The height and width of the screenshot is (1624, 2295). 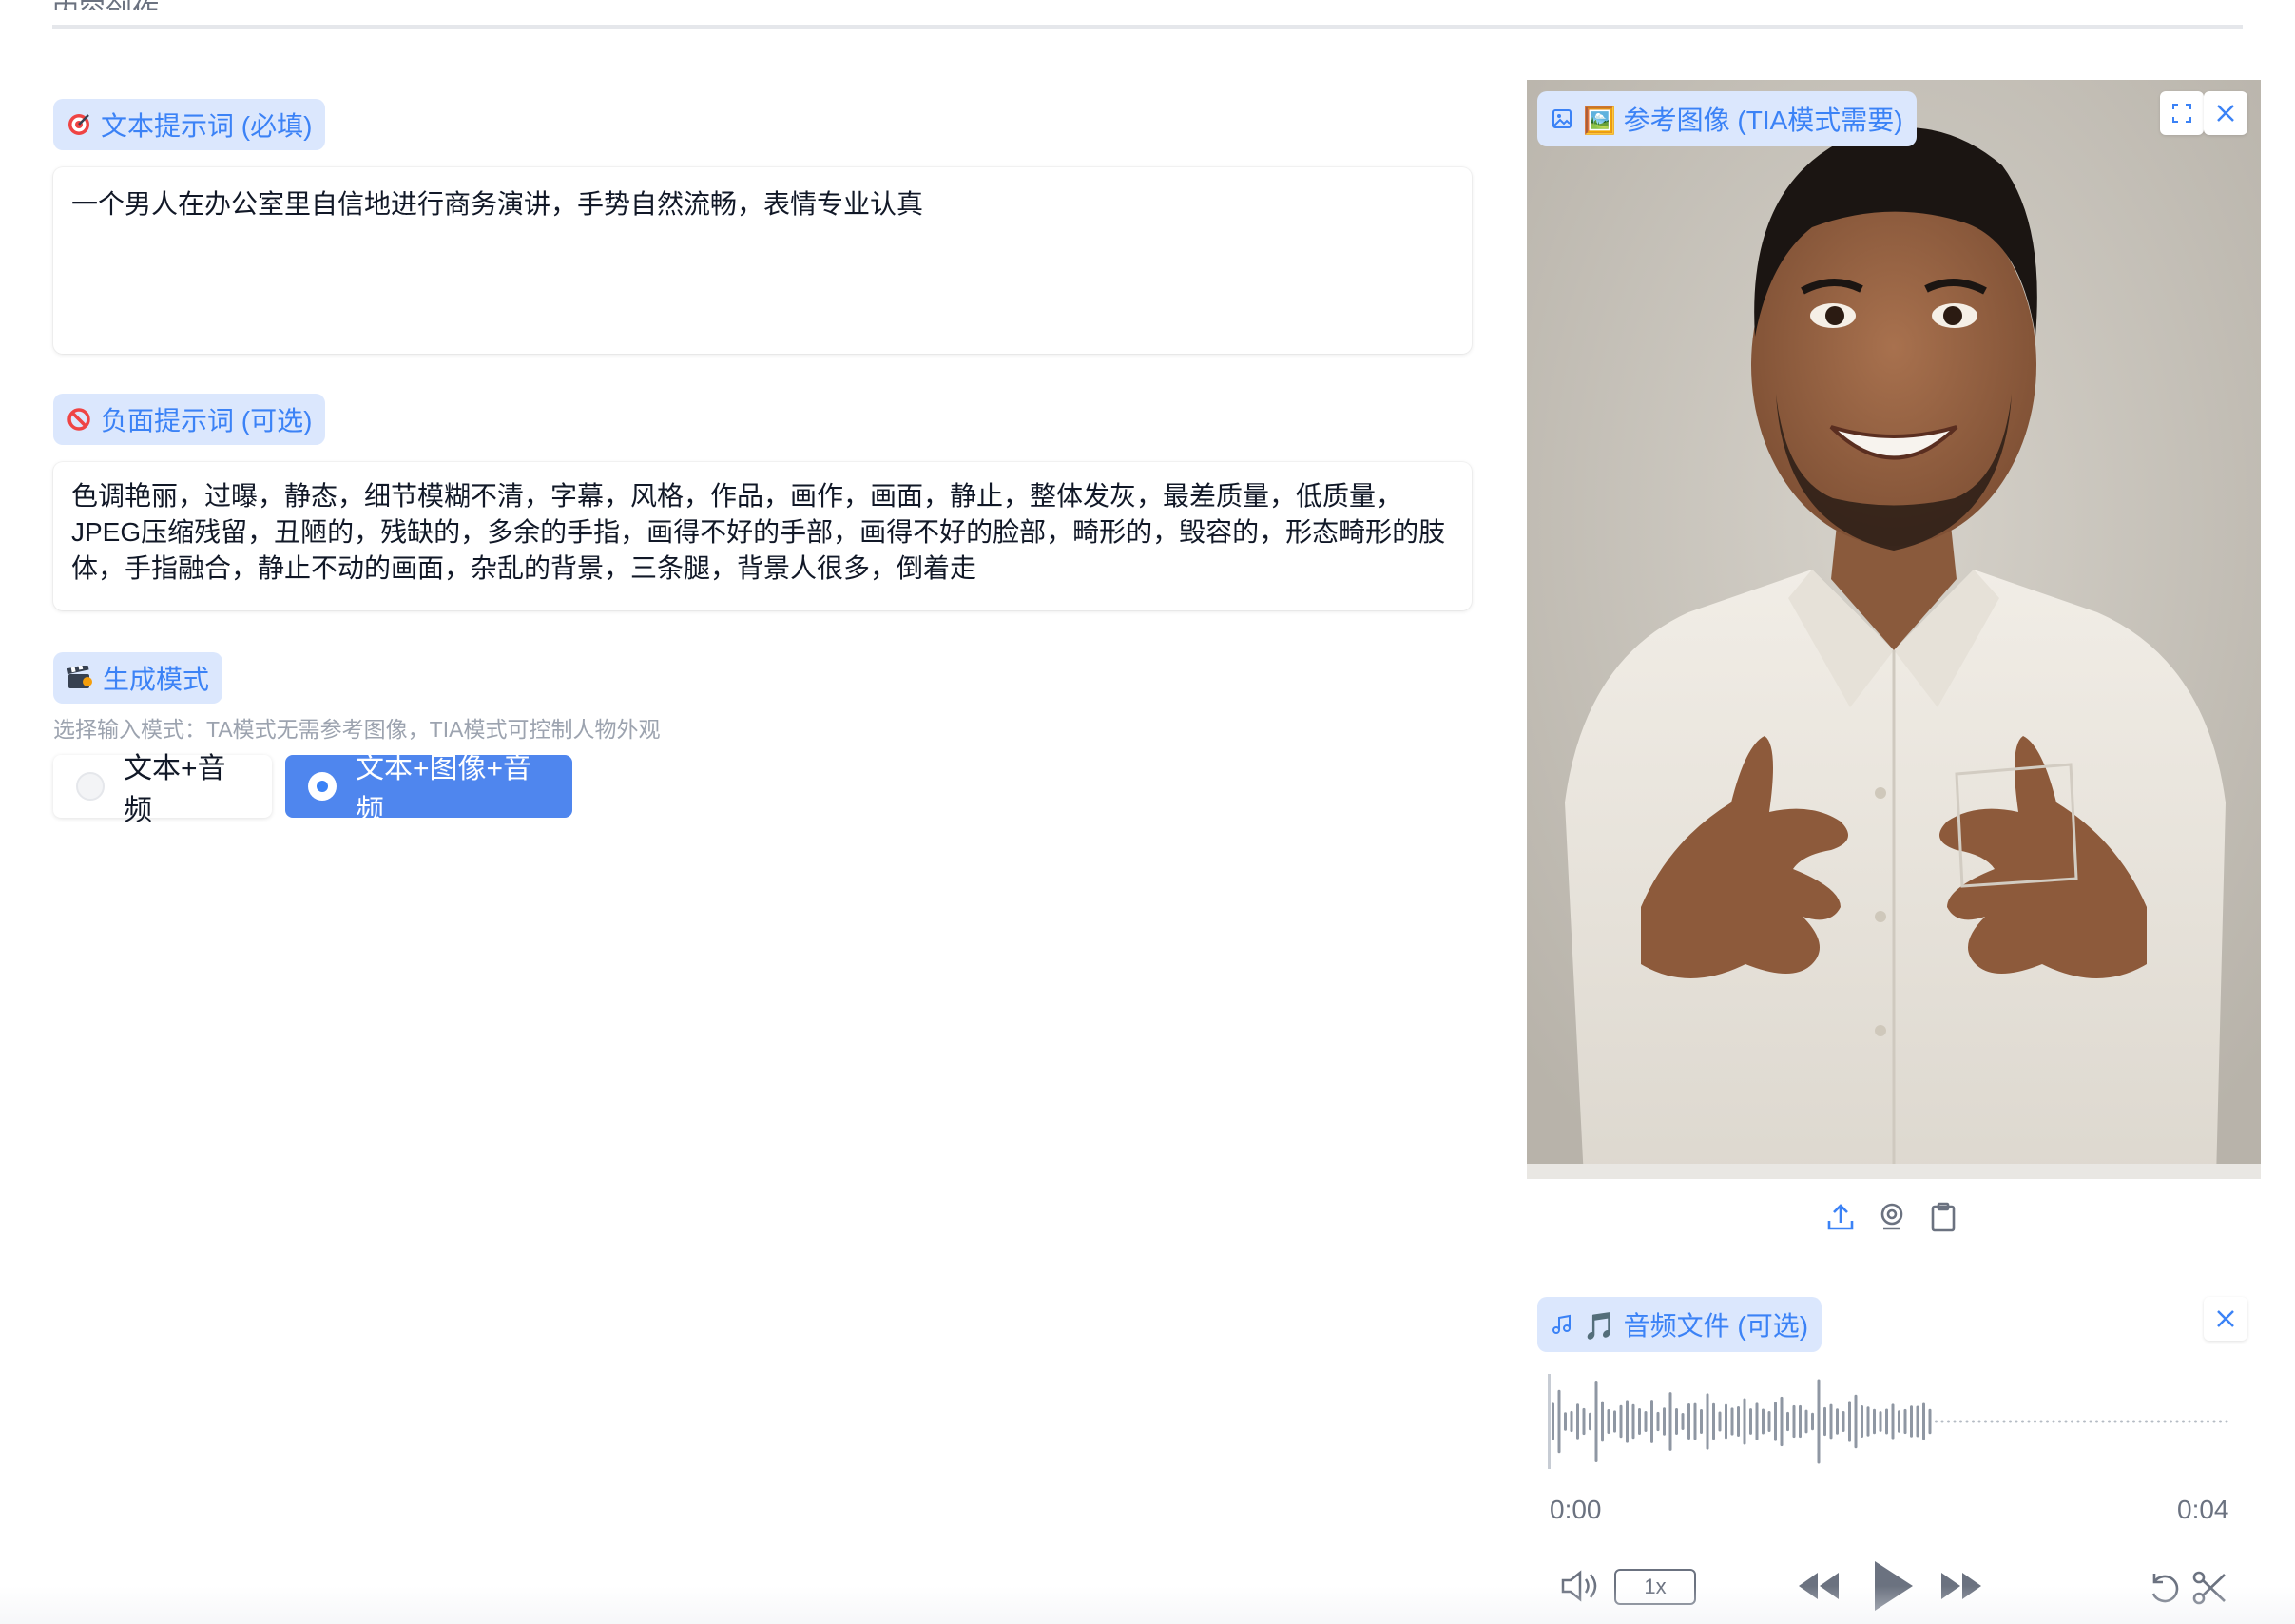 I want to click on section-title: 内容创作, so click(x=105, y=5).